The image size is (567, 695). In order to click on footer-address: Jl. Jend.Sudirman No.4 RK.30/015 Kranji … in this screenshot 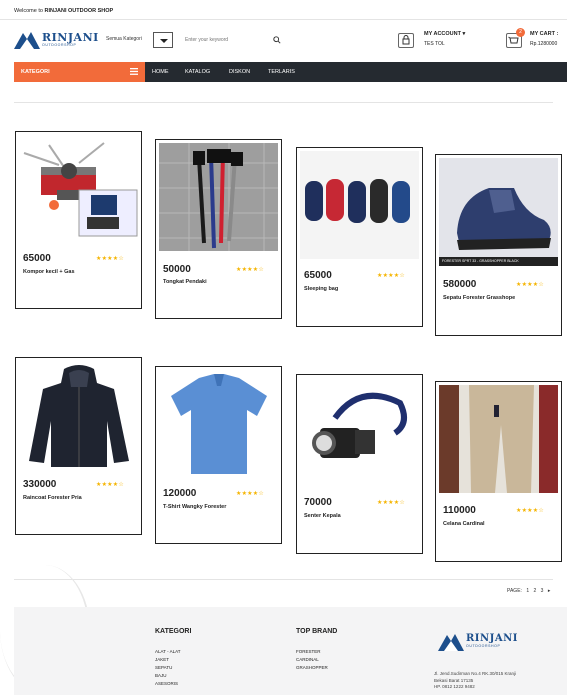, I will do `click(475, 681)`.